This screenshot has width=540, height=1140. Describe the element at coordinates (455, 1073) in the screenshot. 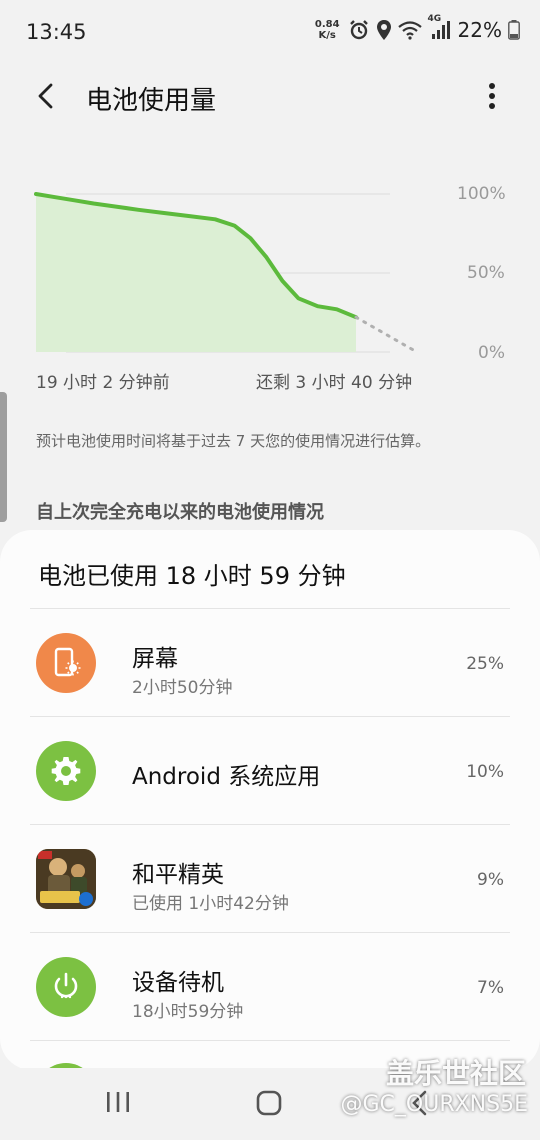

I see `watermark-site: 盖乐世社区` at that location.